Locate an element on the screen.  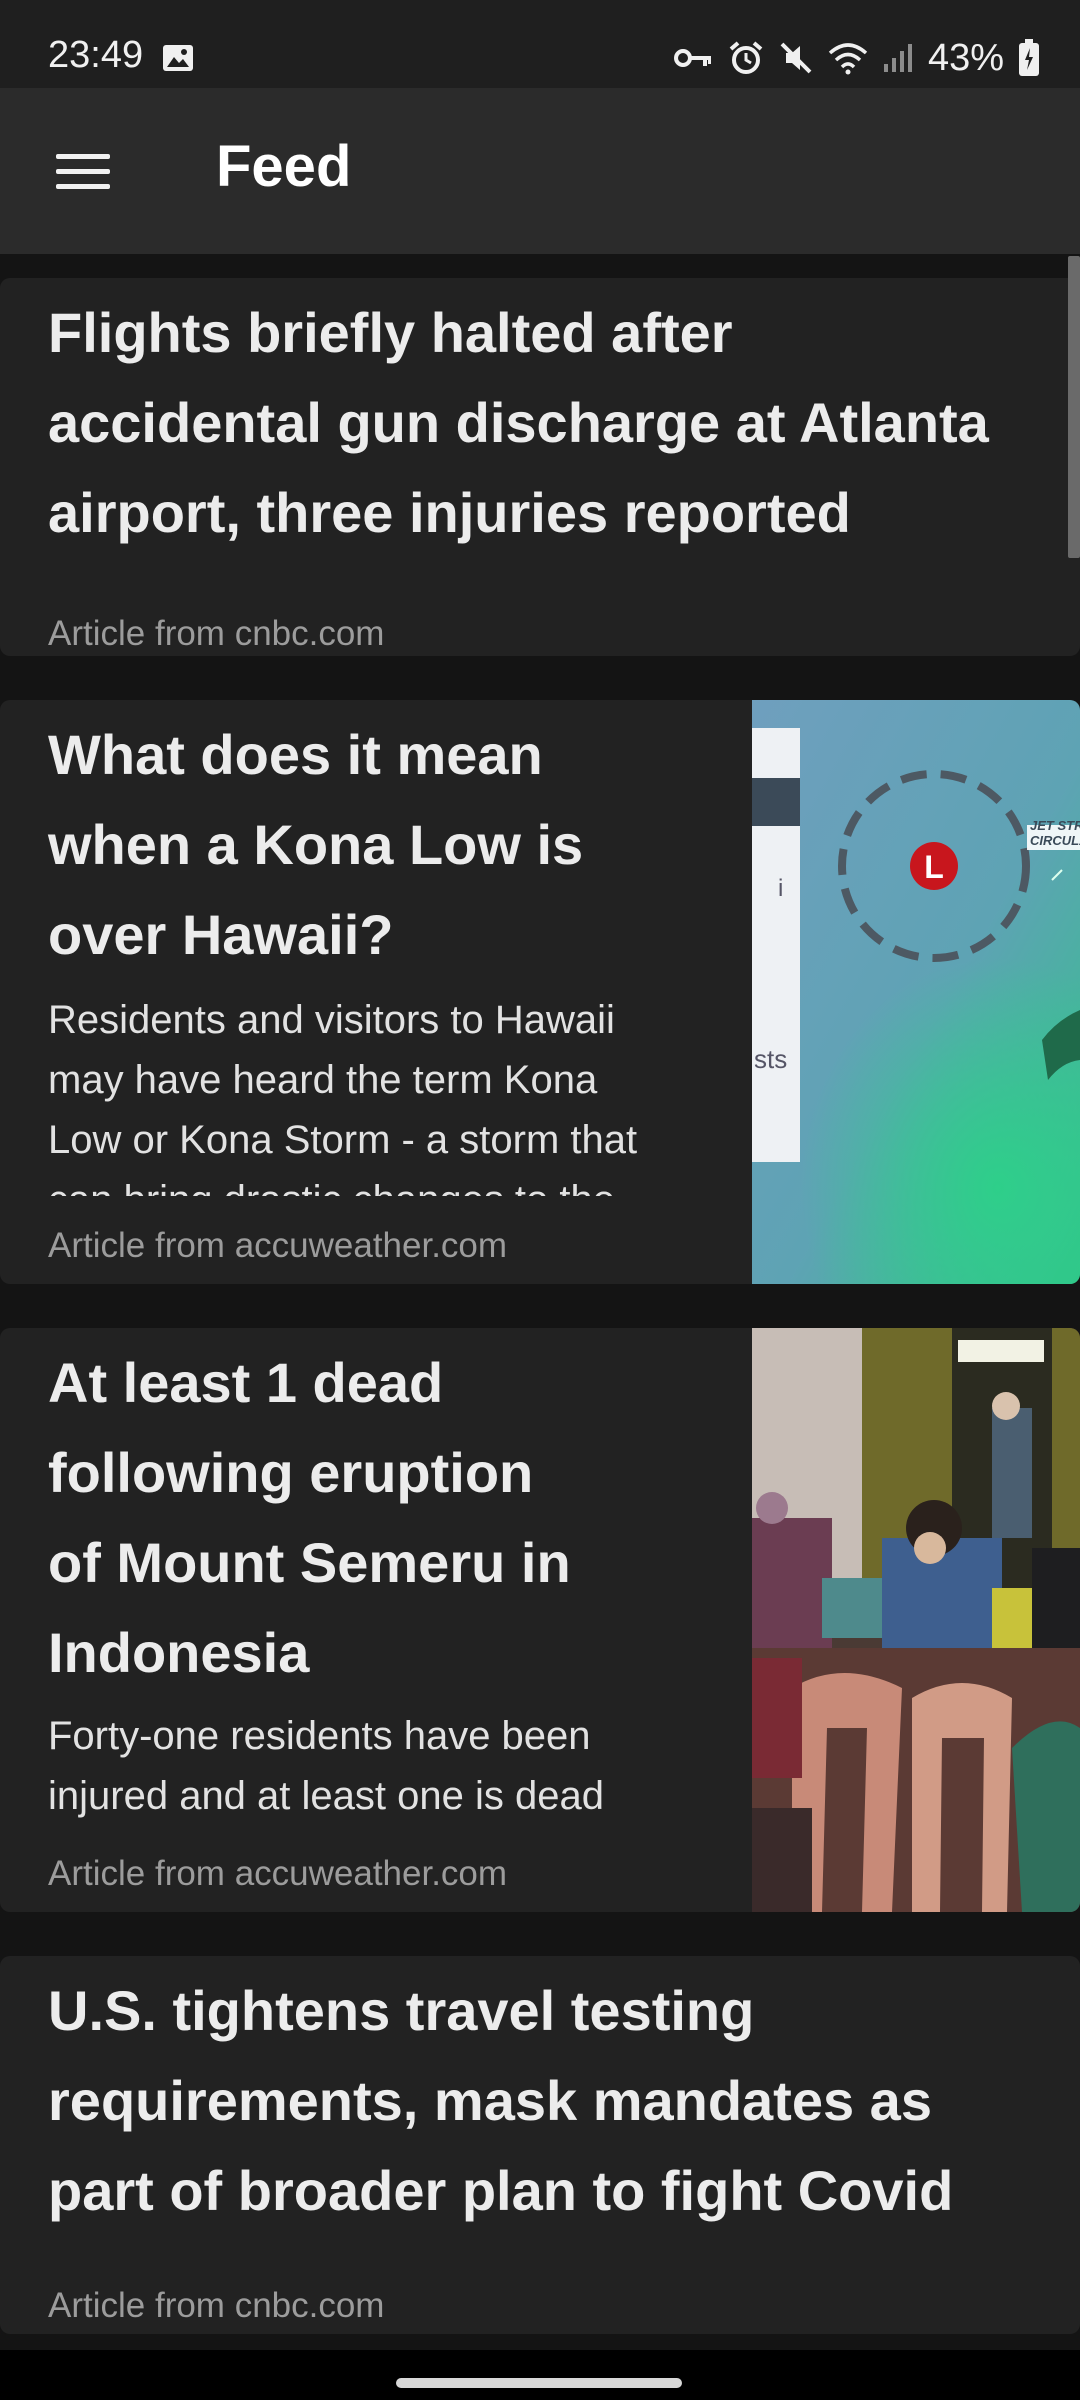
mute-icon is located at coordinates (796, 58).